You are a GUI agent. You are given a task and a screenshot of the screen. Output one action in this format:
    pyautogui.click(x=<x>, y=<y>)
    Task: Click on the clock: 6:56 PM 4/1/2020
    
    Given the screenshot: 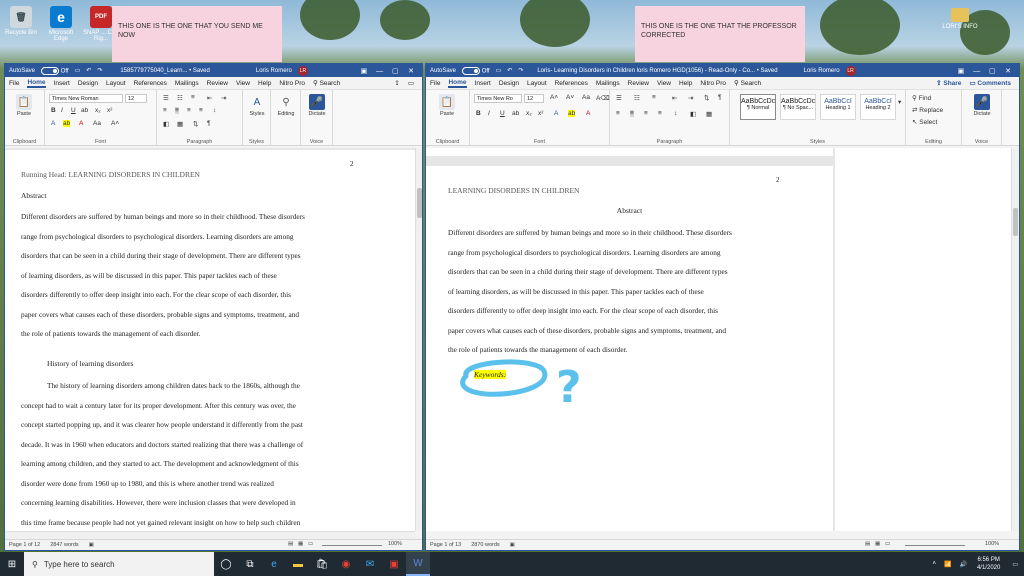 What is the action you would take?
    pyautogui.click(x=988, y=564)
    